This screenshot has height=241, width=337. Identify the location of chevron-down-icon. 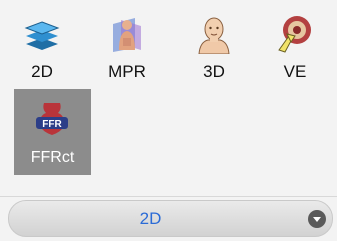
(317, 219).